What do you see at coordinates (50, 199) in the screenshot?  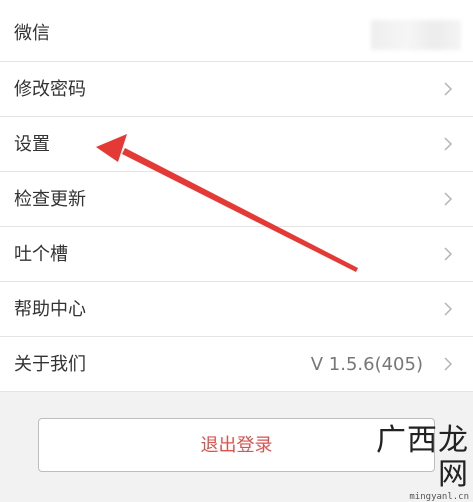 I see `menu-item-label: 检查更新` at bounding box center [50, 199].